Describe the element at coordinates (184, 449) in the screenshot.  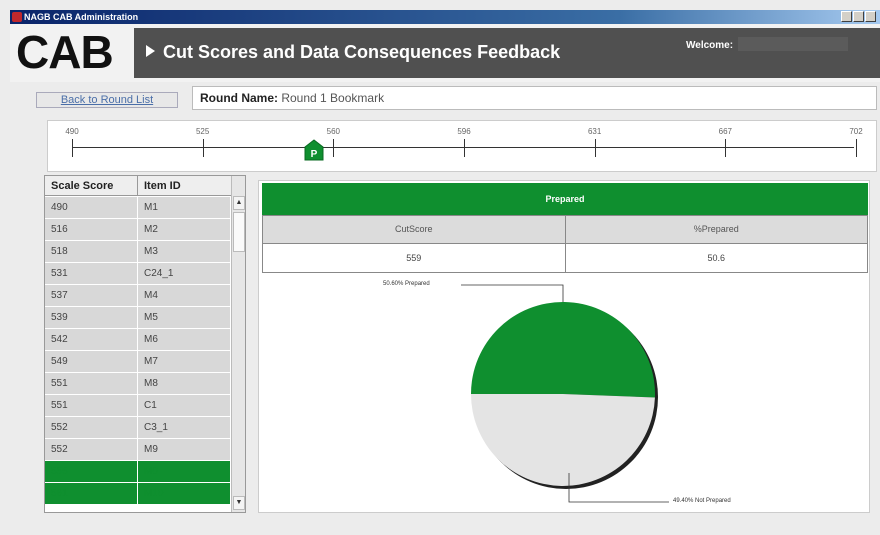
I see `item-id-cell: M9` at that location.